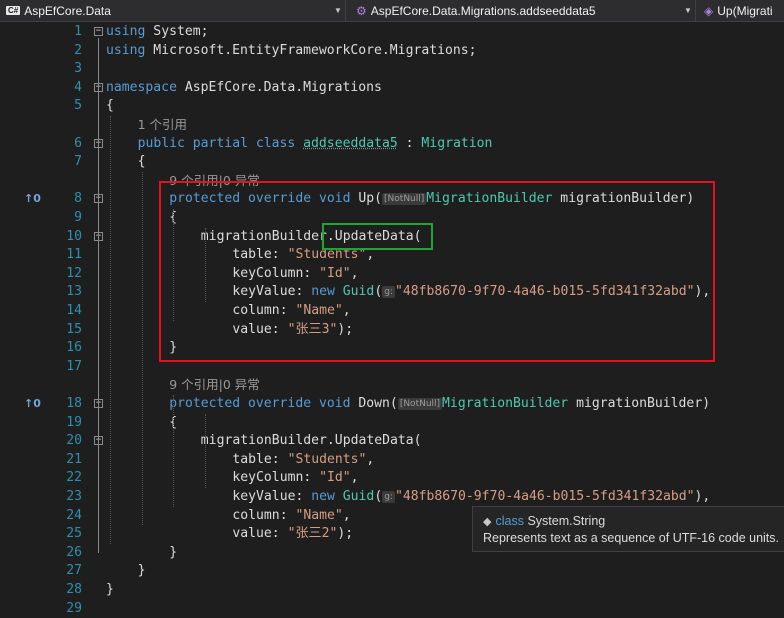  Describe the element at coordinates (388, 497) in the screenshot. I see `inline-parameter-hint: g:` at that location.